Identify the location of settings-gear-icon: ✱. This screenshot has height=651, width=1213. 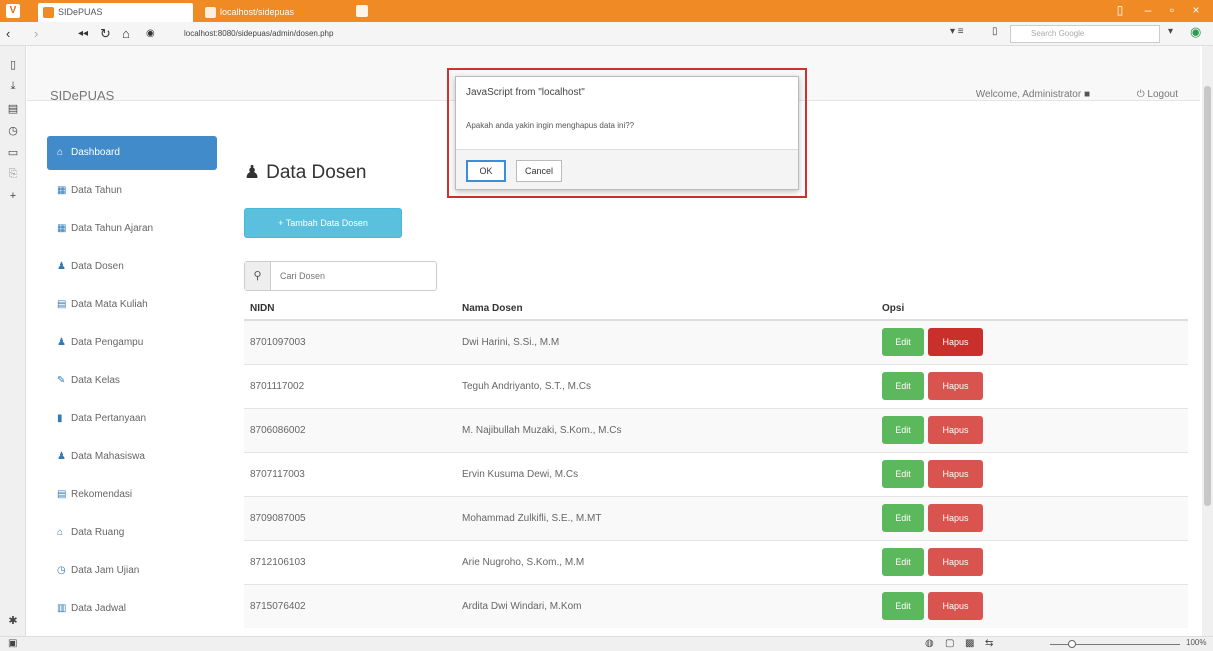
(13, 620).